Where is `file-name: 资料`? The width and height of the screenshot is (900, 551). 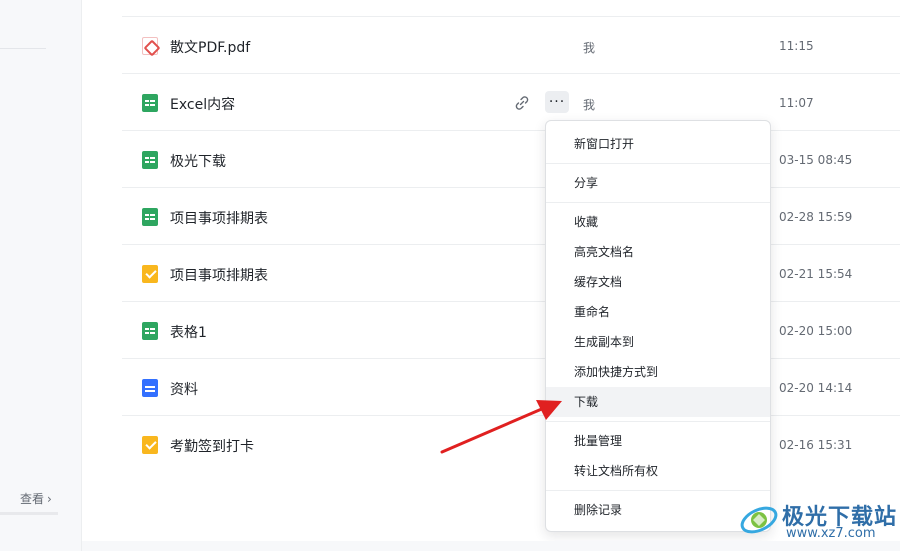
file-name: 资料 is located at coordinates (184, 389).